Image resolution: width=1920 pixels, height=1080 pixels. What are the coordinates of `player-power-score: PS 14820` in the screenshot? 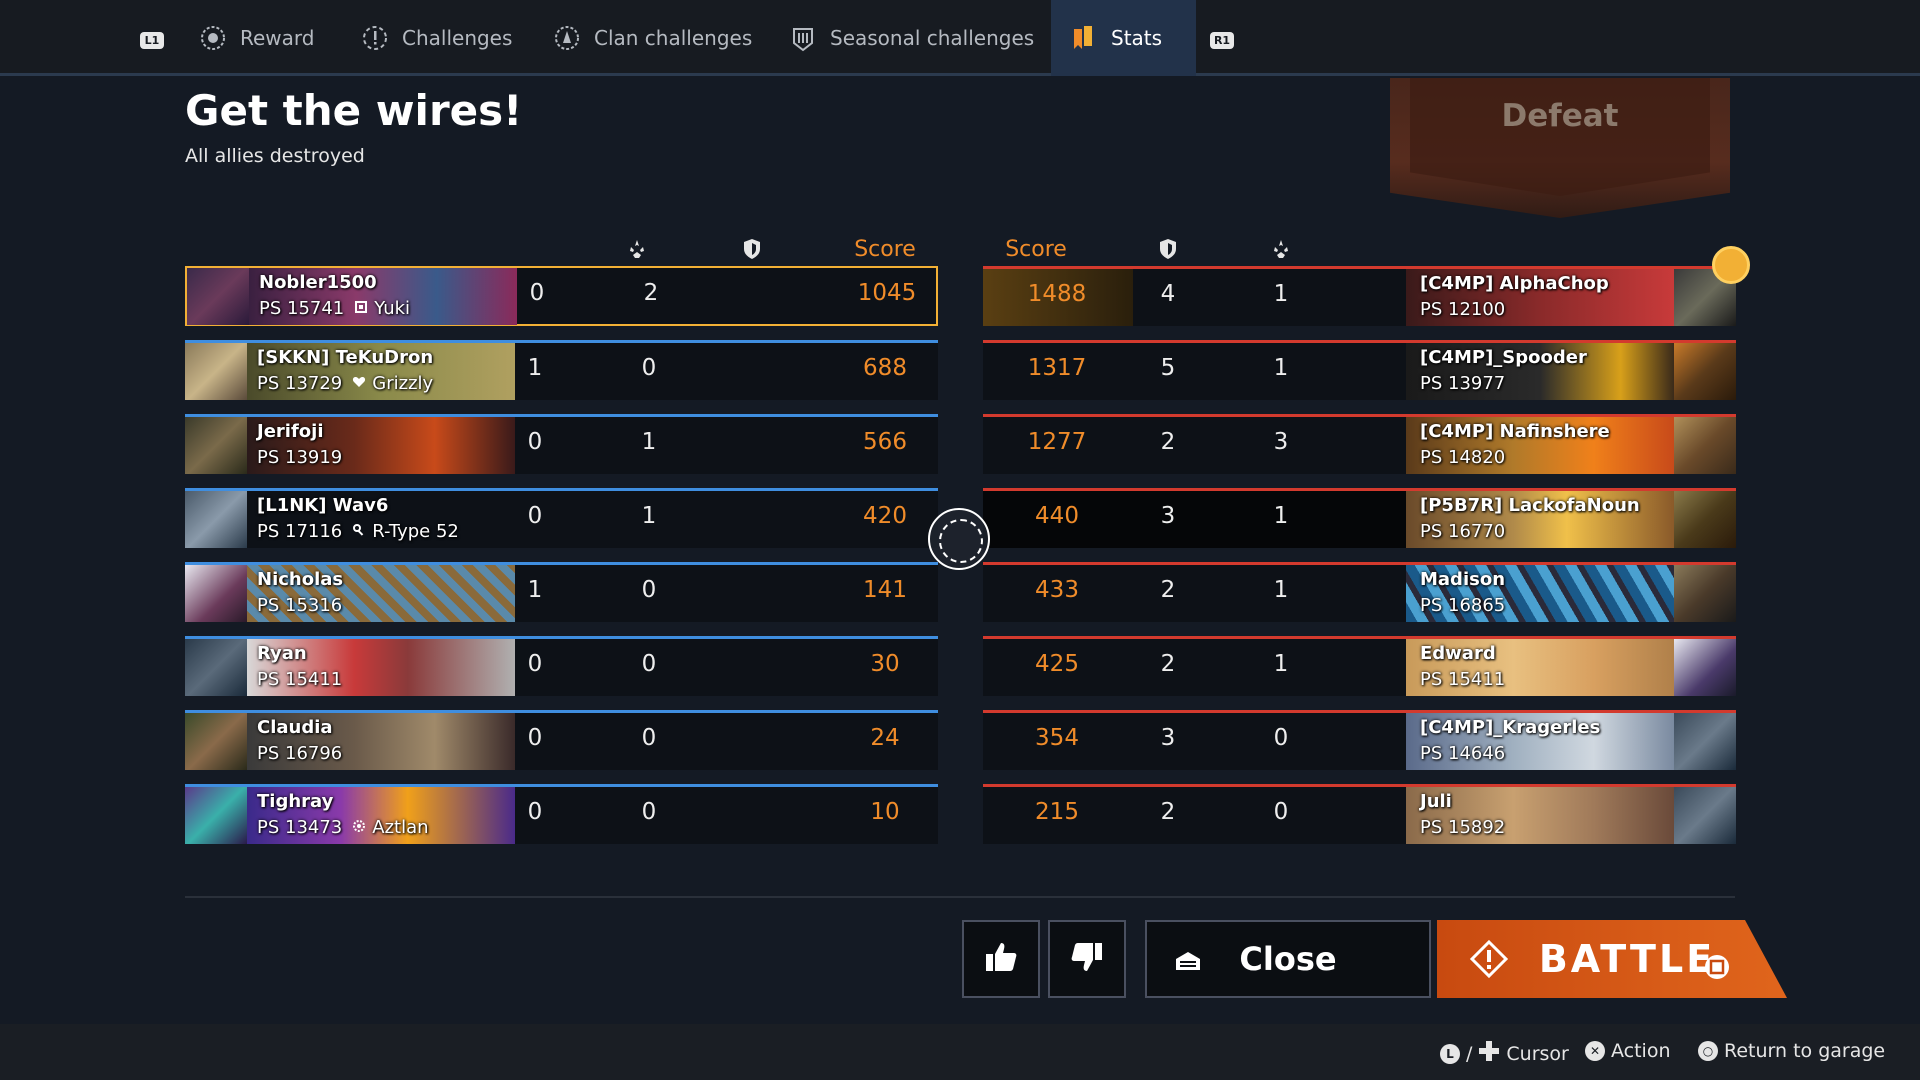 It's located at (1463, 457).